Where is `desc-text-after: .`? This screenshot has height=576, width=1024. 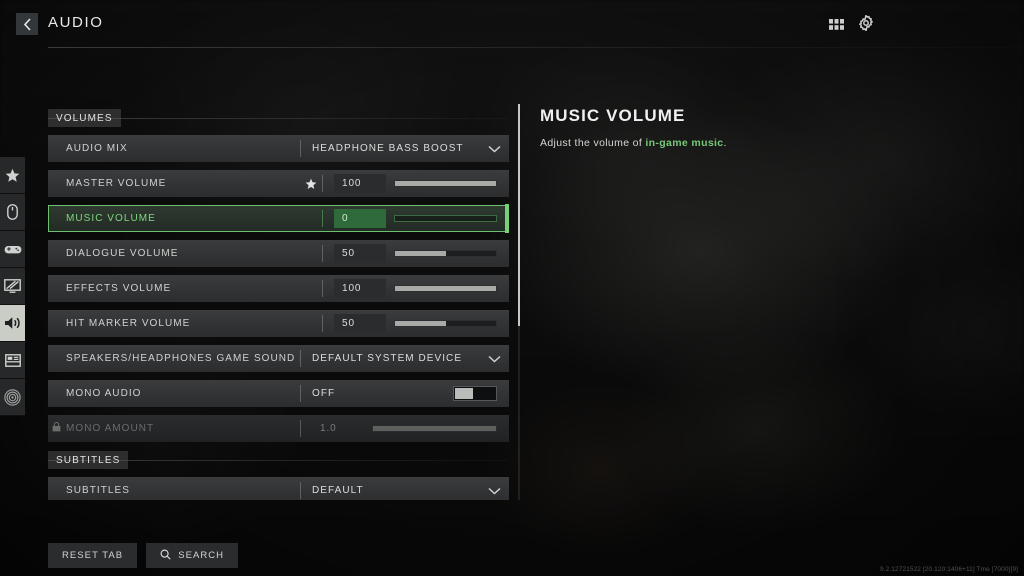 desc-text-after: . is located at coordinates (725, 143).